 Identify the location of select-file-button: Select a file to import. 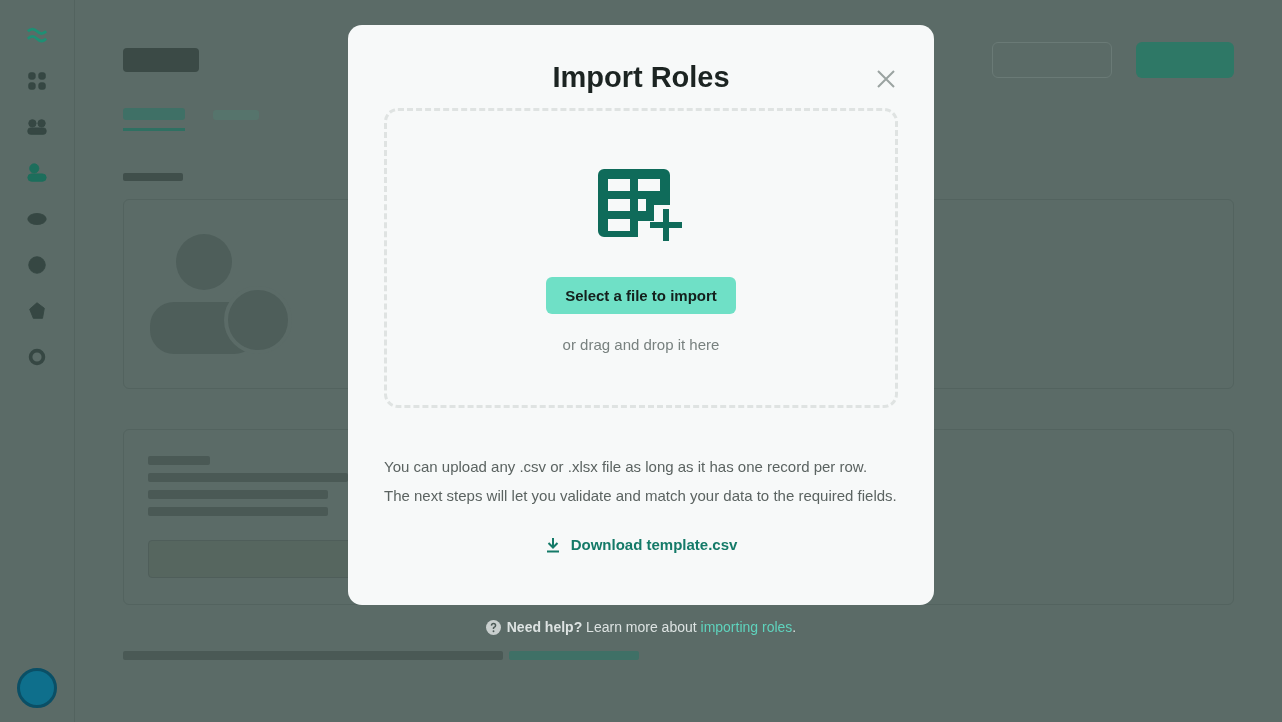
(641, 295).